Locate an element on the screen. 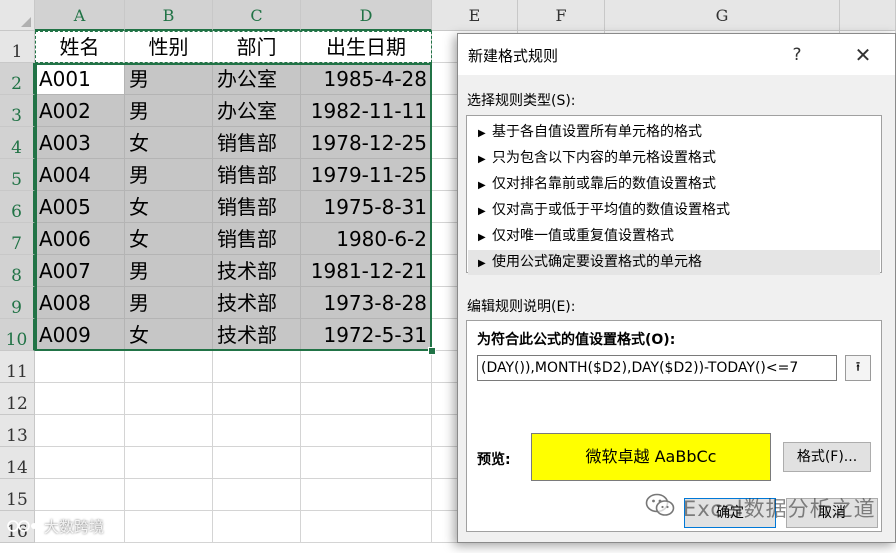  row-header-12: 12 is located at coordinates (17, 399).